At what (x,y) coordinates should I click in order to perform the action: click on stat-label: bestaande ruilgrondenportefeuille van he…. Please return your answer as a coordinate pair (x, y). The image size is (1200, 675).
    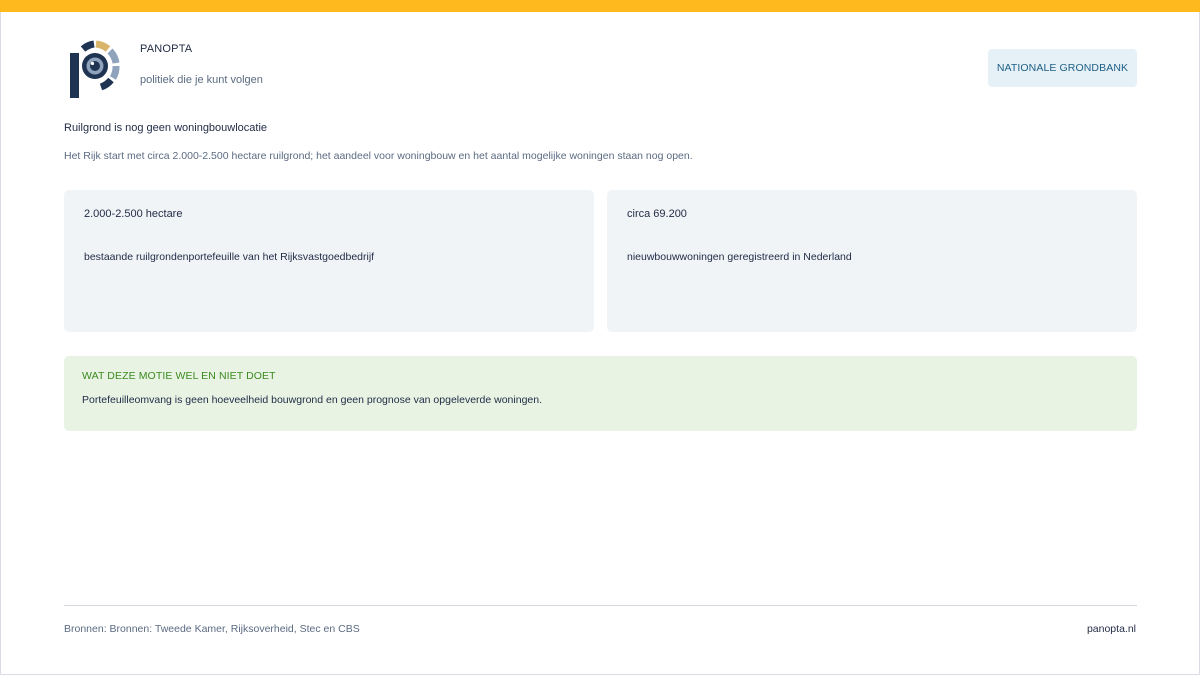
    Looking at the image, I should click on (229, 257).